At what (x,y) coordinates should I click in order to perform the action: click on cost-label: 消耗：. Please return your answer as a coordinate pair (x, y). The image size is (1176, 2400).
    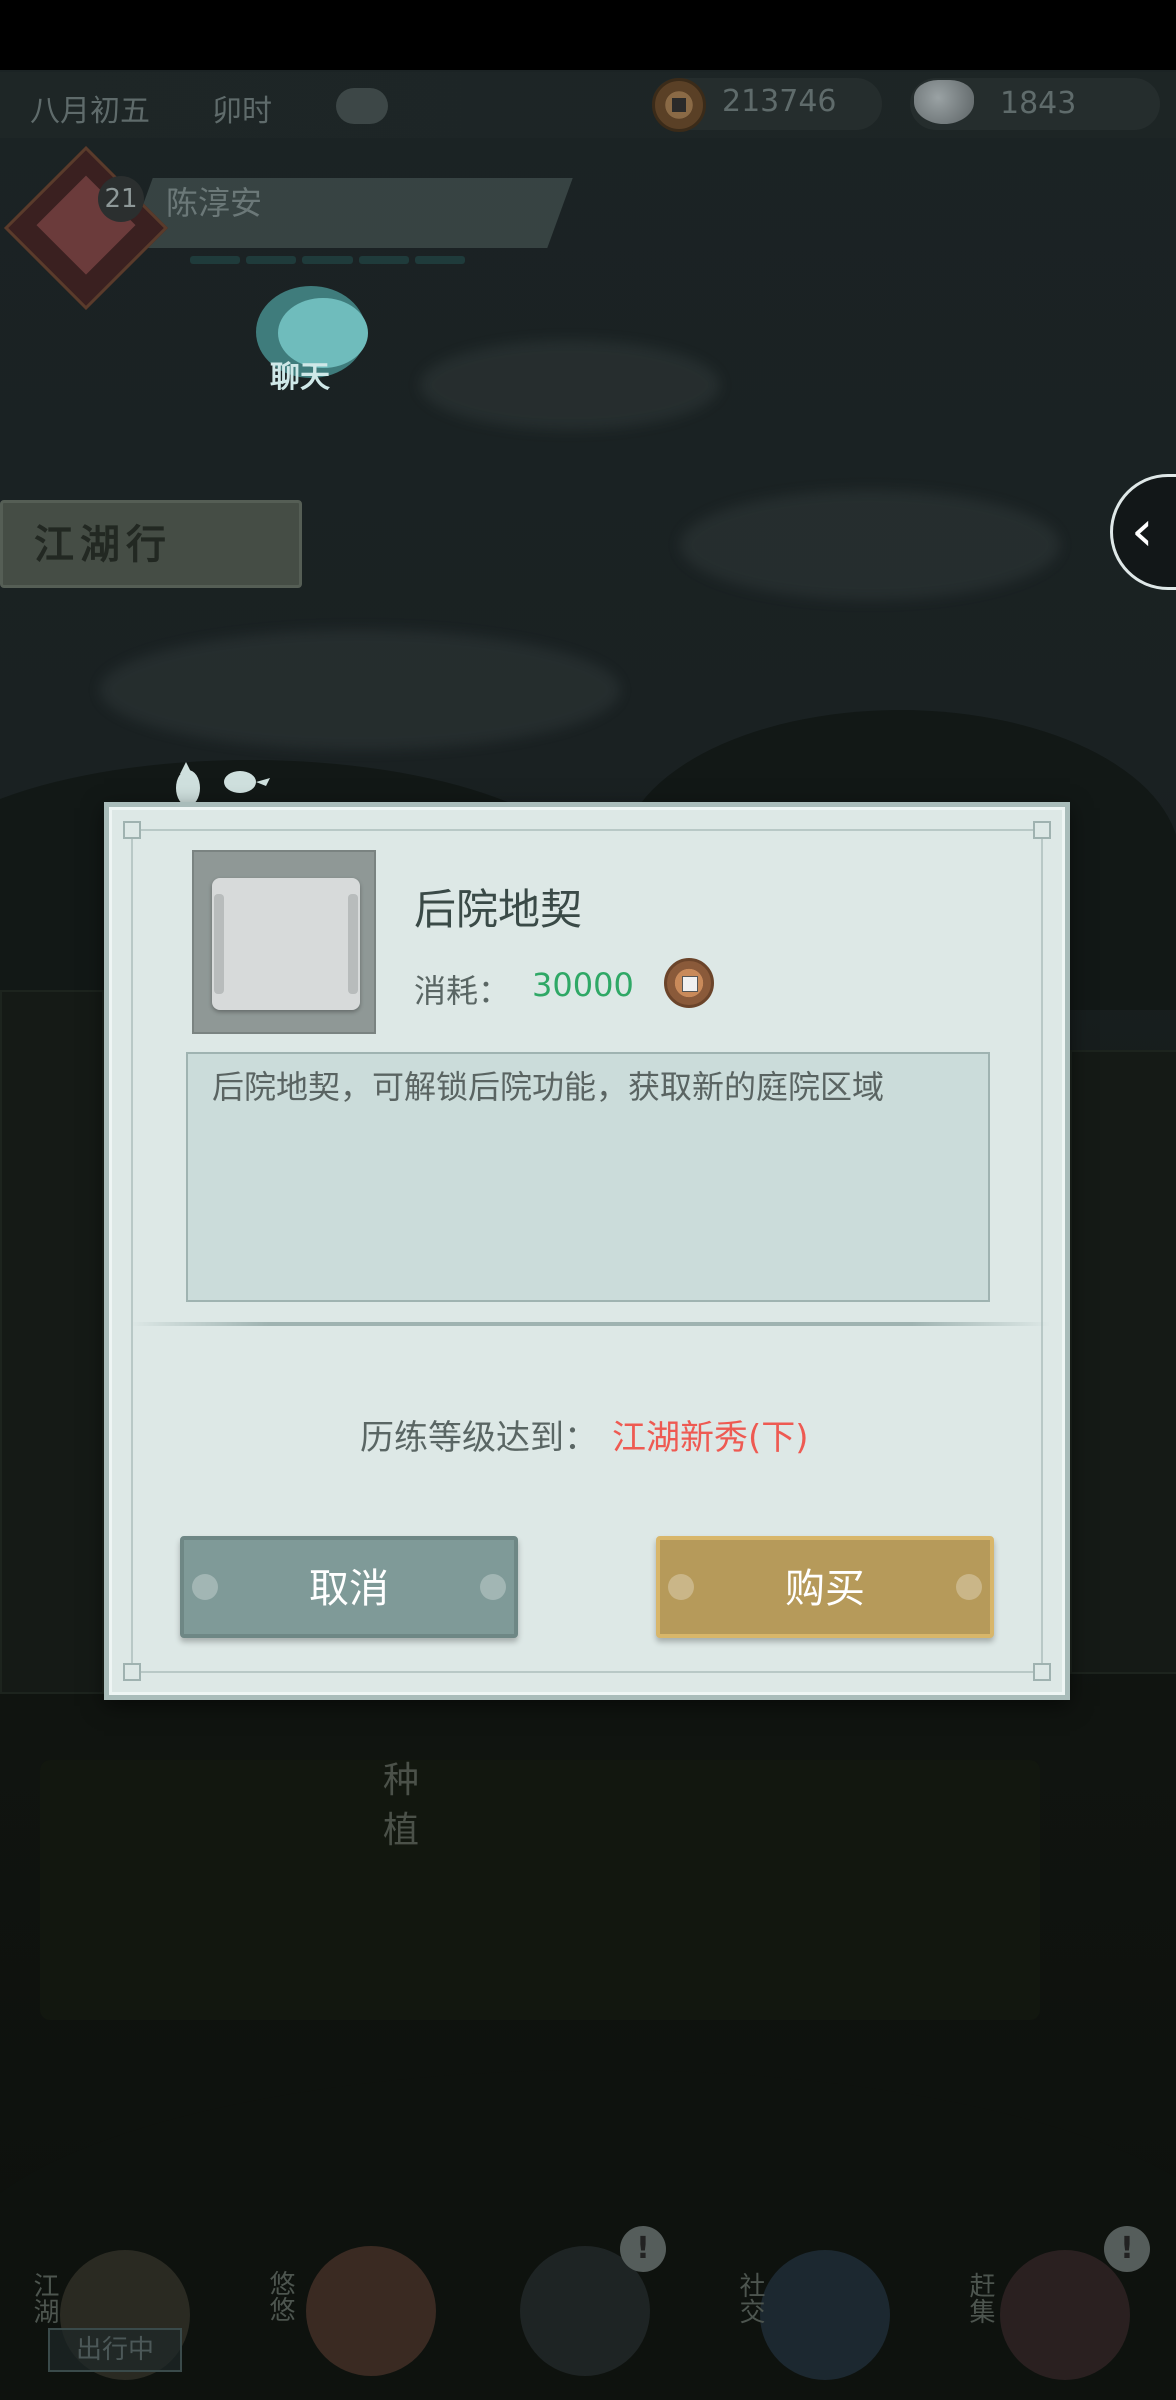
    Looking at the image, I should click on (462, 991).